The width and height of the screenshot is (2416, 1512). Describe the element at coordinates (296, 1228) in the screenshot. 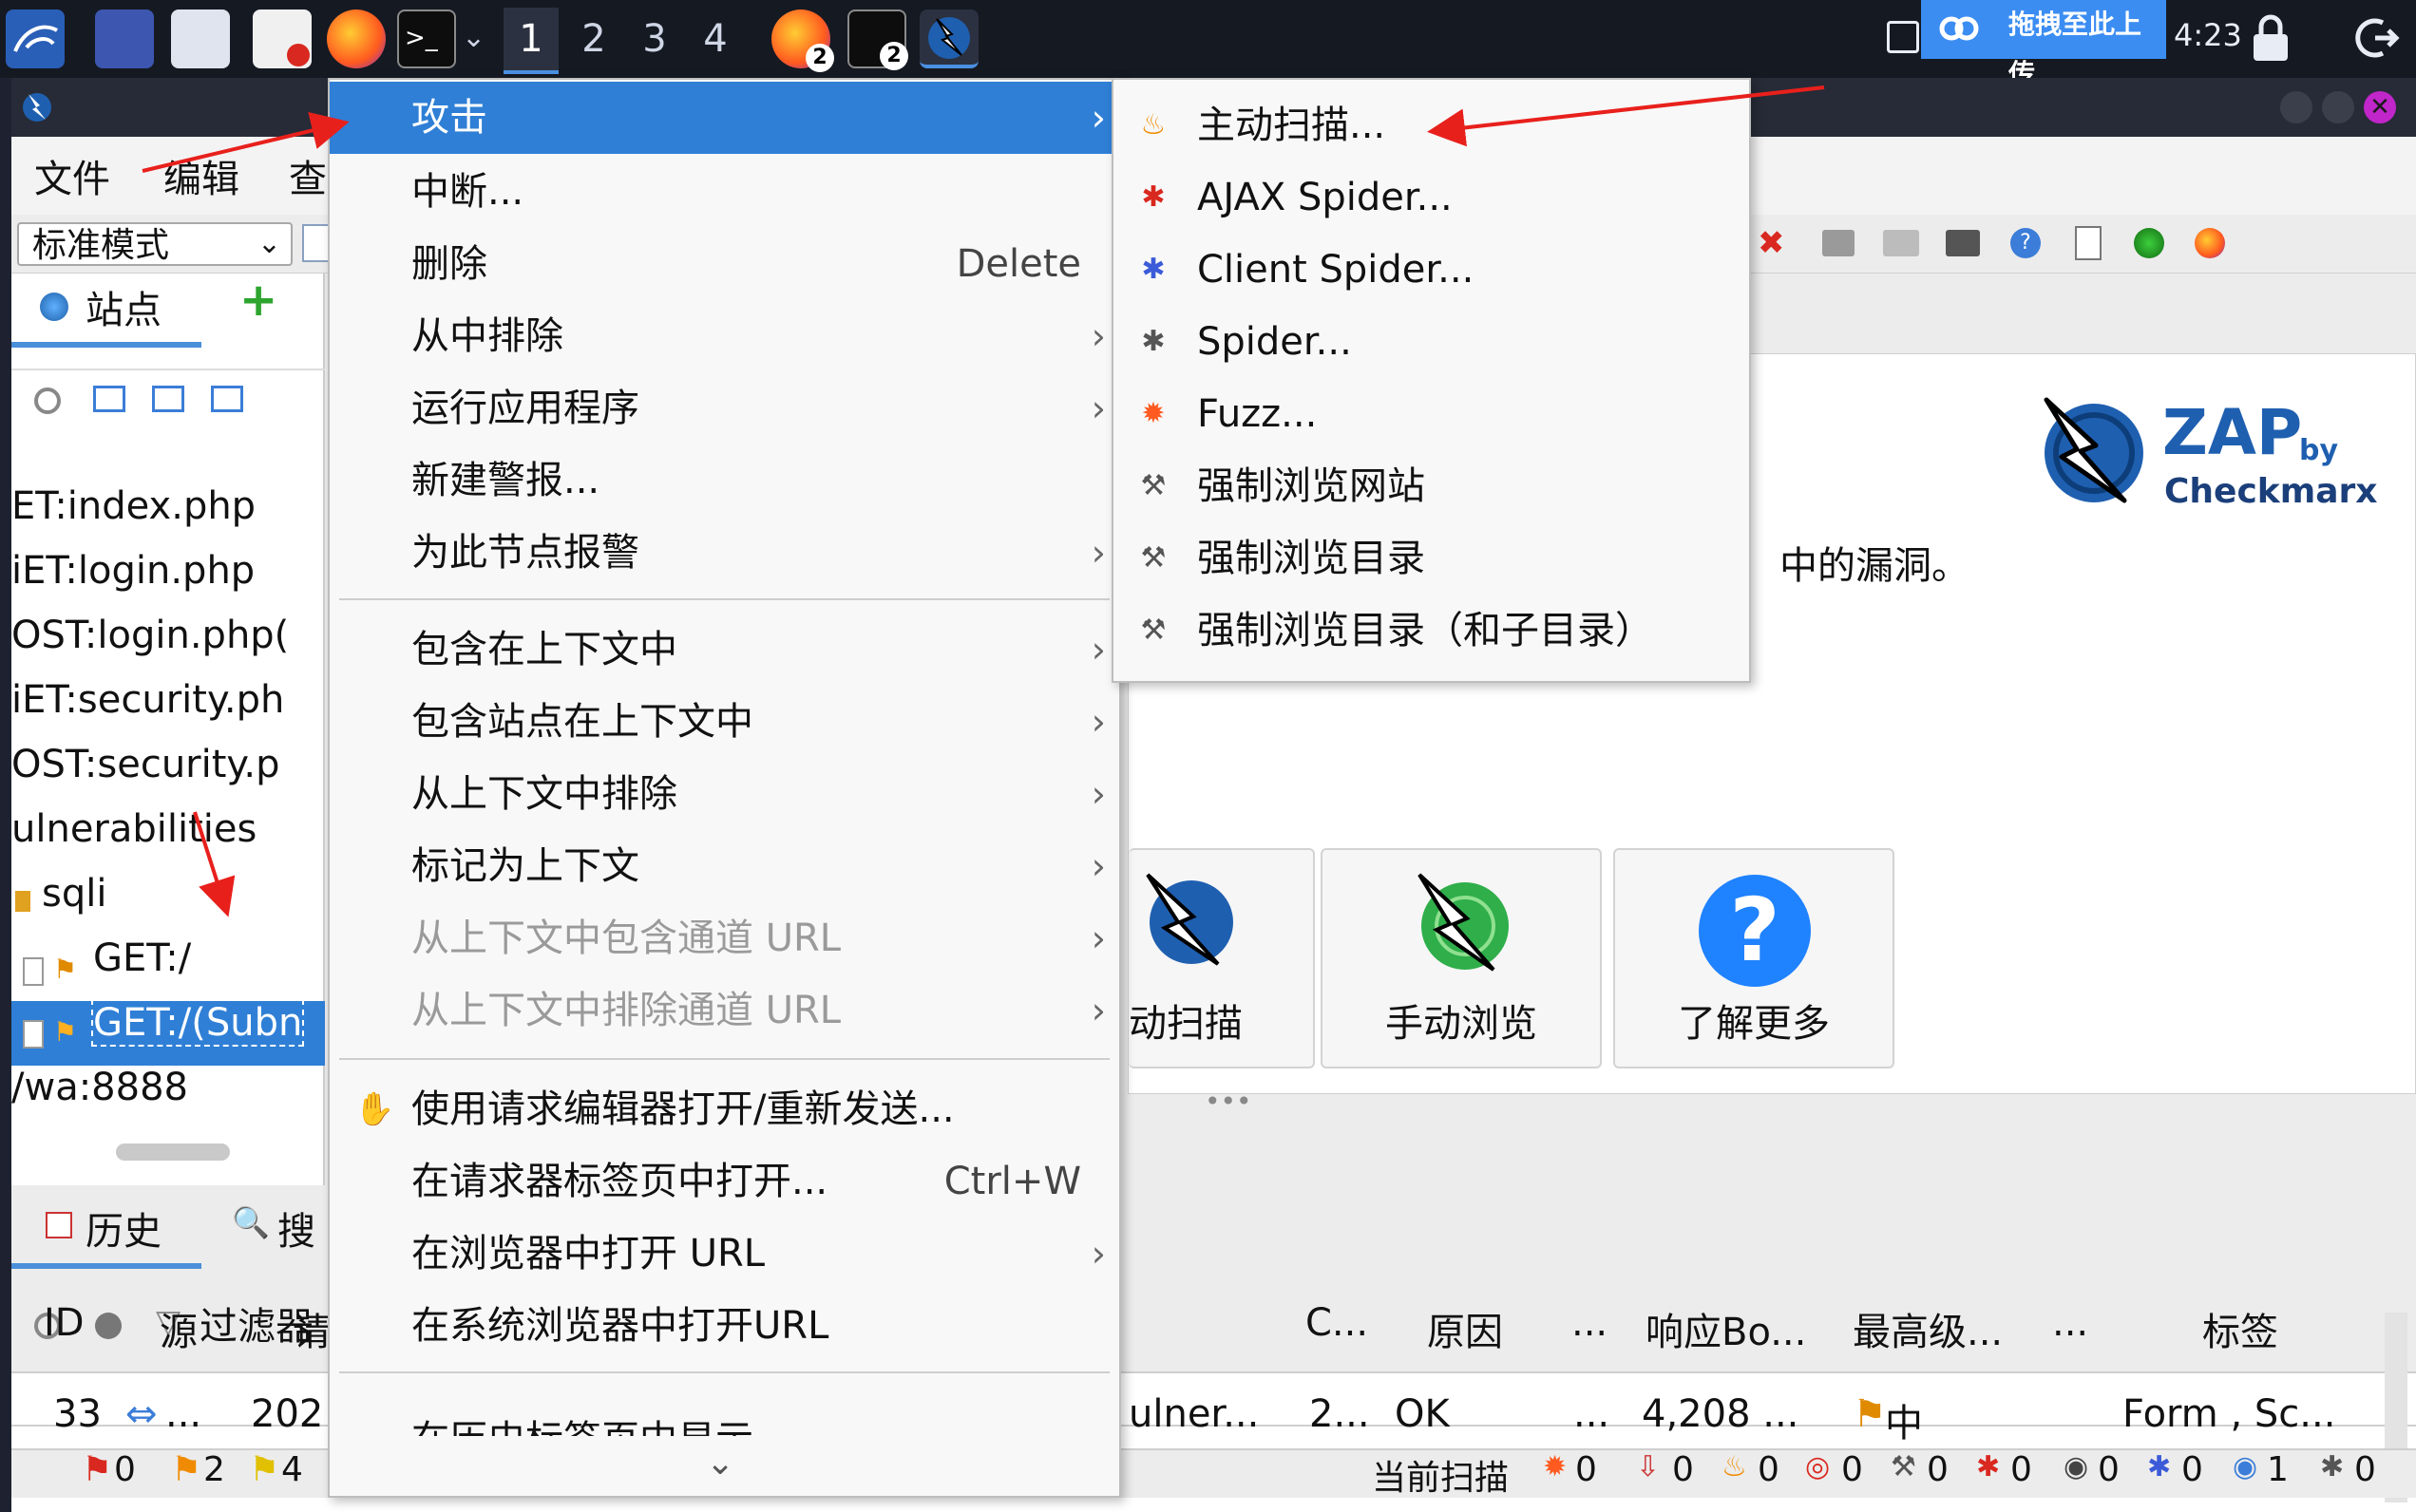

I see `tab-search: 搜` at that location.